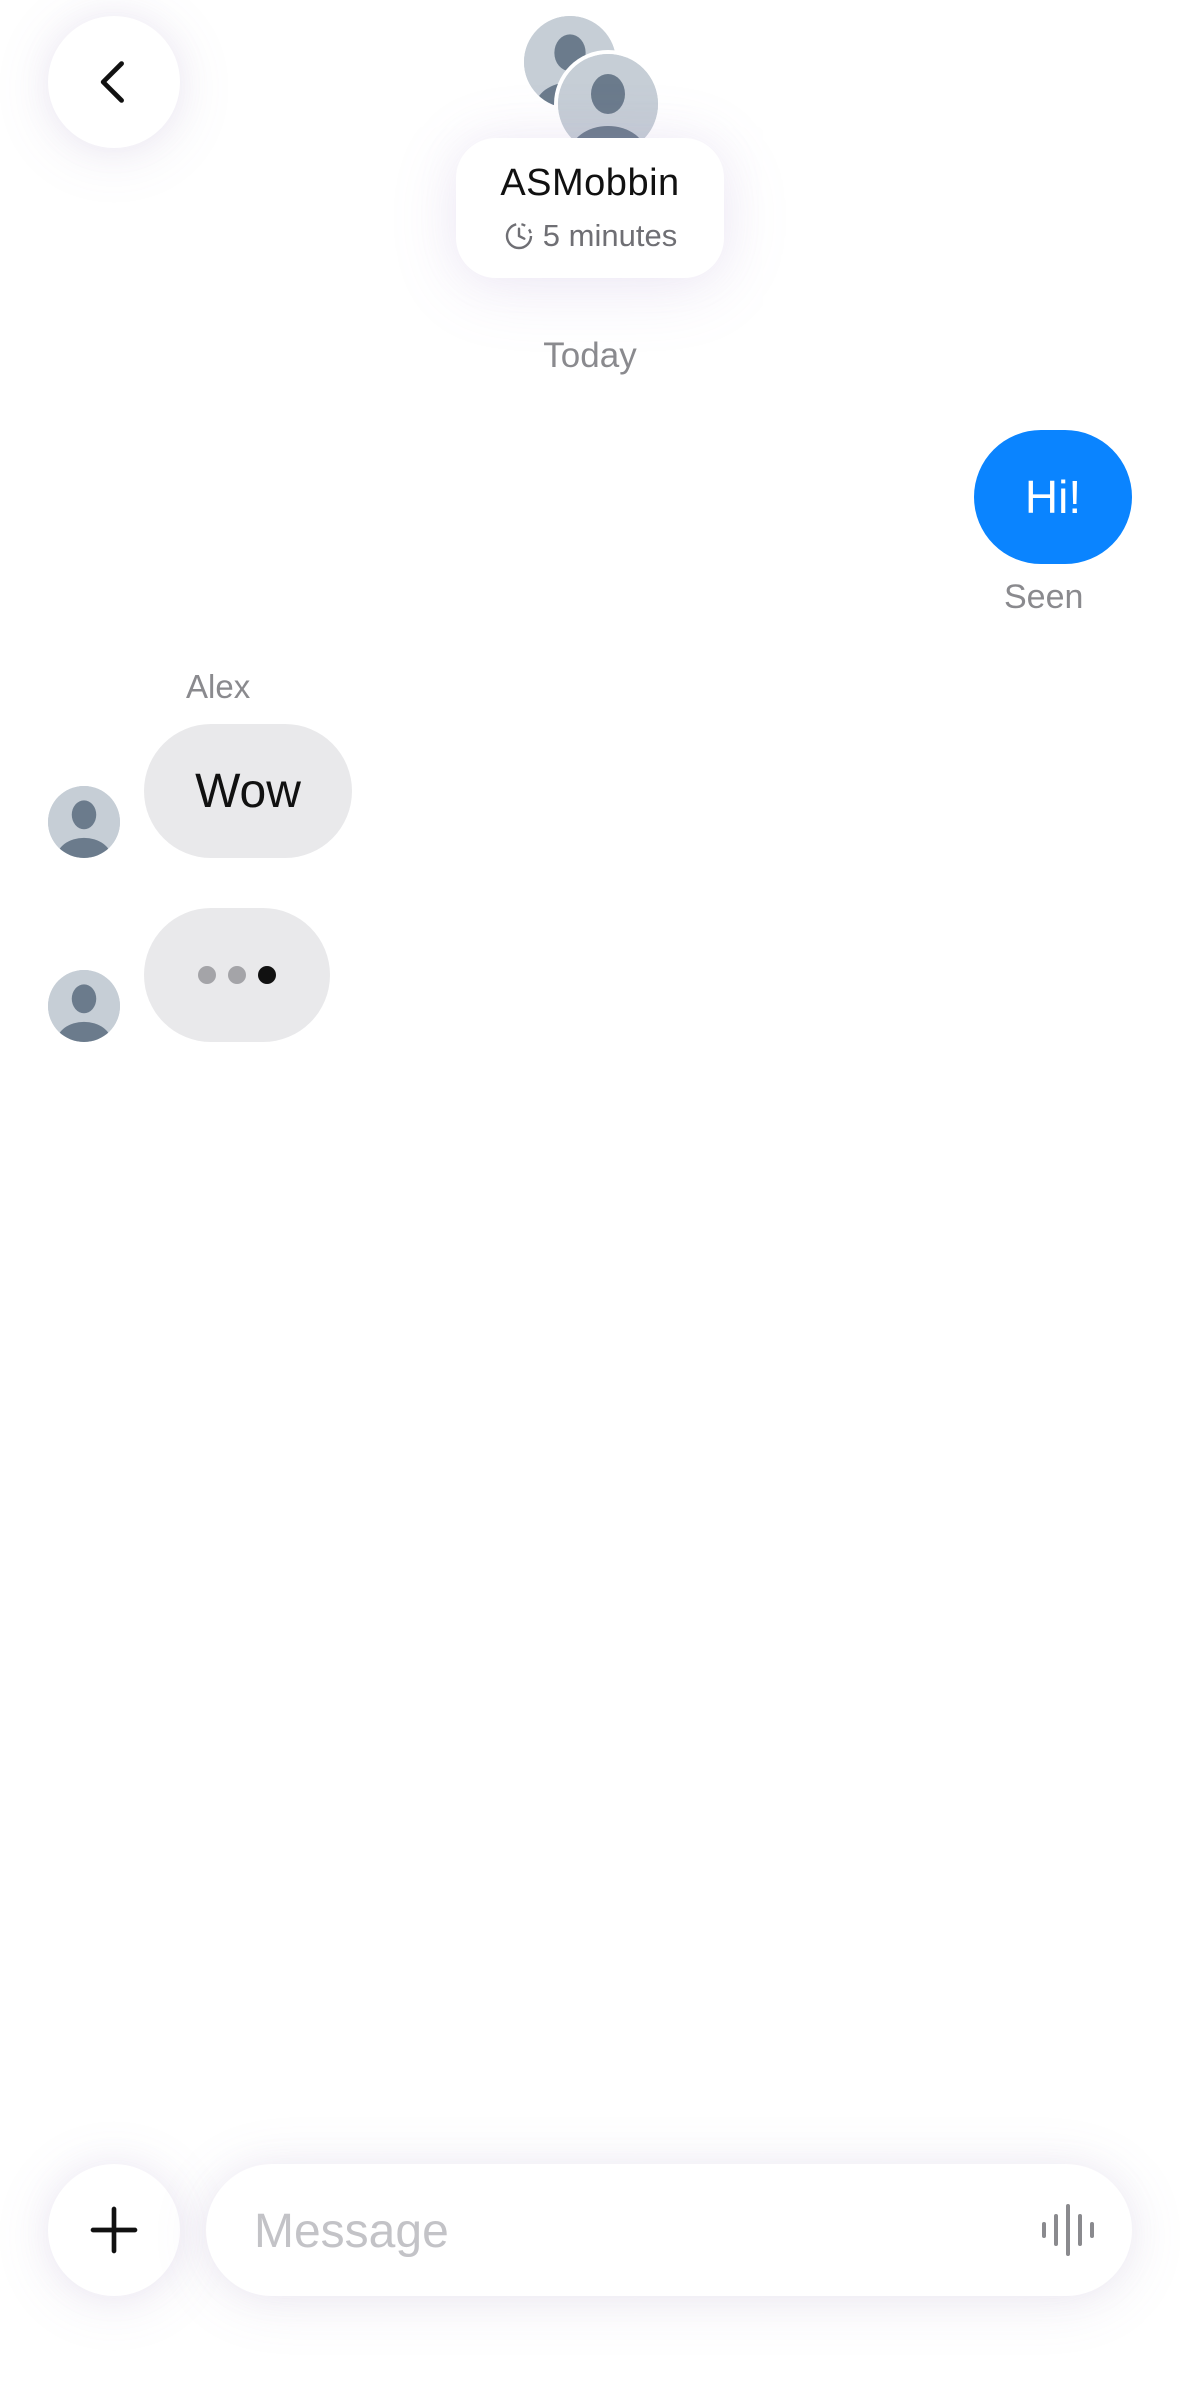  I want to click on conversation-title: ASMobbin, so click(590, 183).